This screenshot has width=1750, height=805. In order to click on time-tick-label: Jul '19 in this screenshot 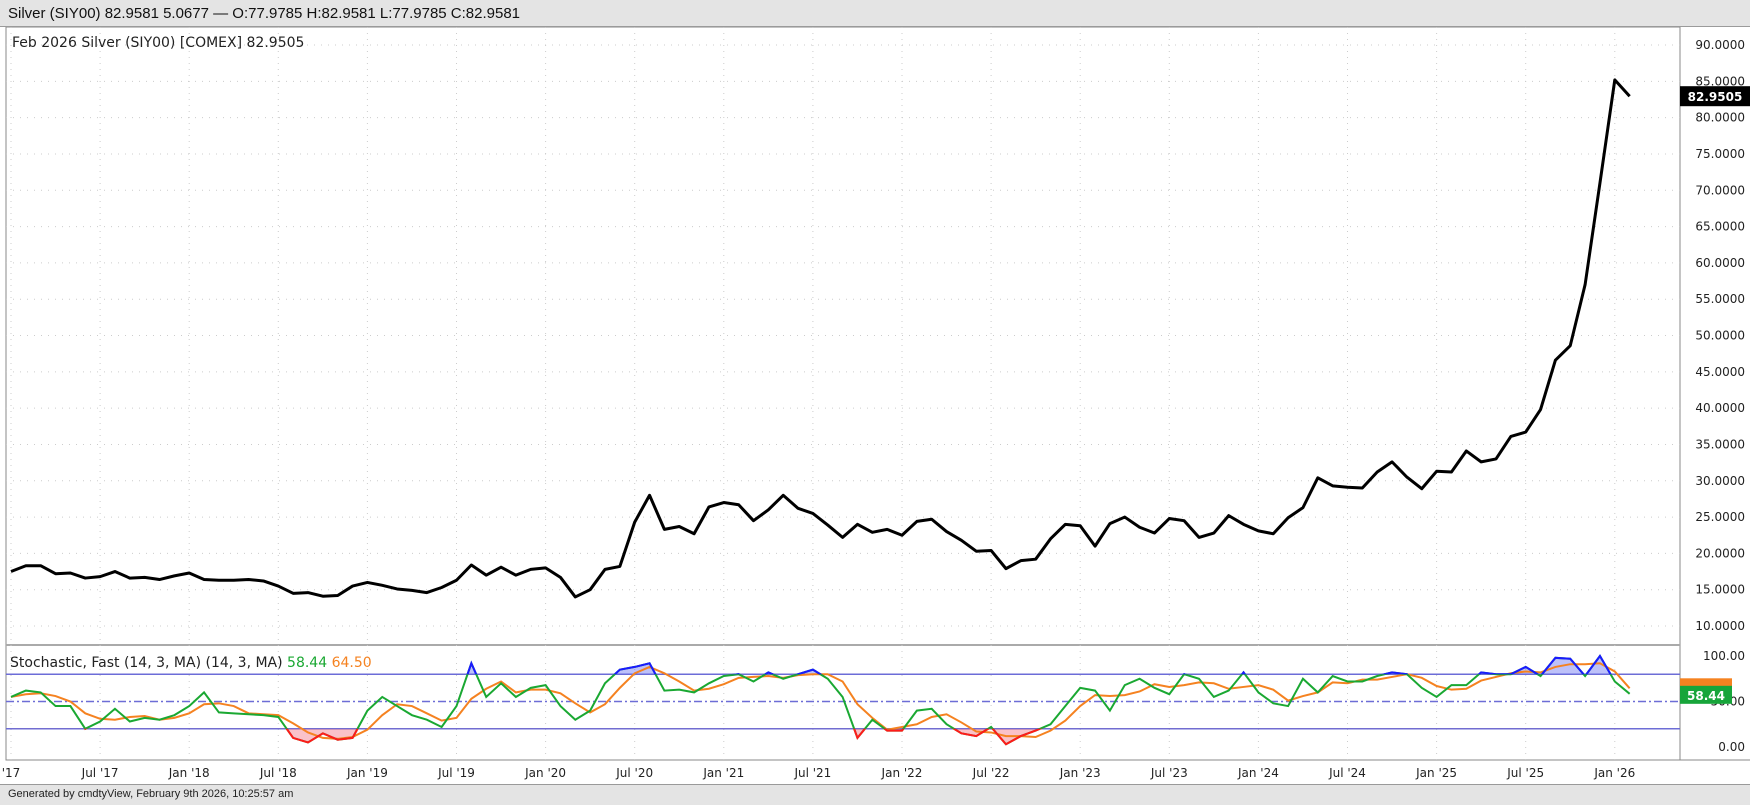, I will do `click(456, 773)`.